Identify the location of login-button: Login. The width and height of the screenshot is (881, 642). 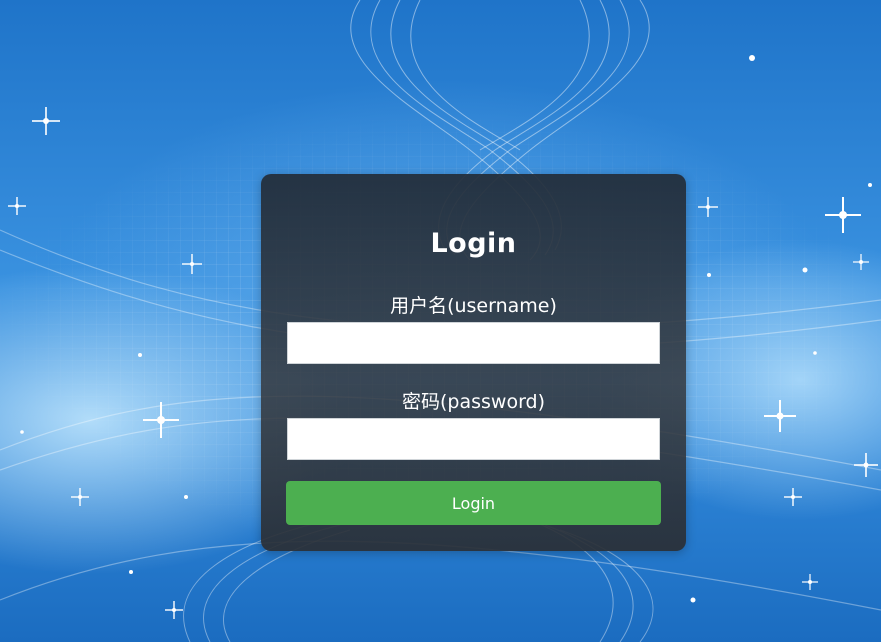
(473, 503).